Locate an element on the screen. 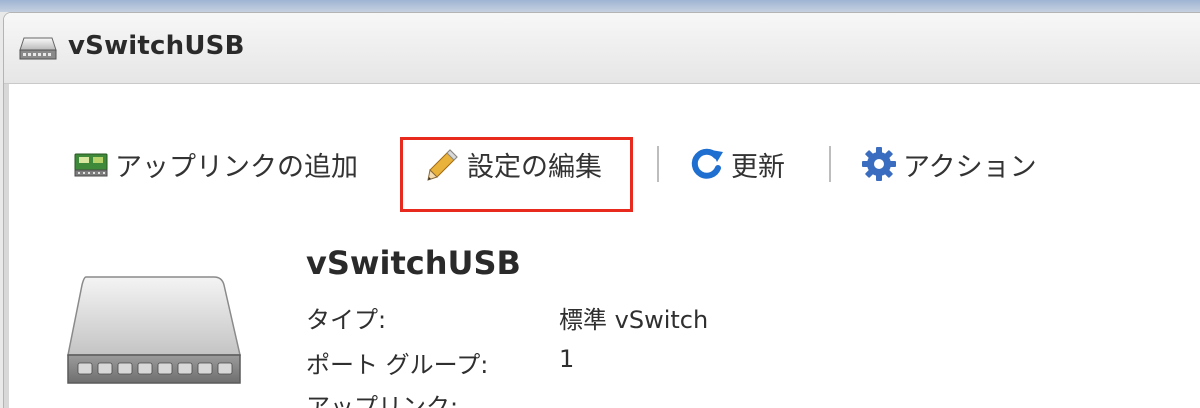 The height and width of the screenshot is (408, 1200). refresh-button: 更新 is located at coordinates (736, 164).